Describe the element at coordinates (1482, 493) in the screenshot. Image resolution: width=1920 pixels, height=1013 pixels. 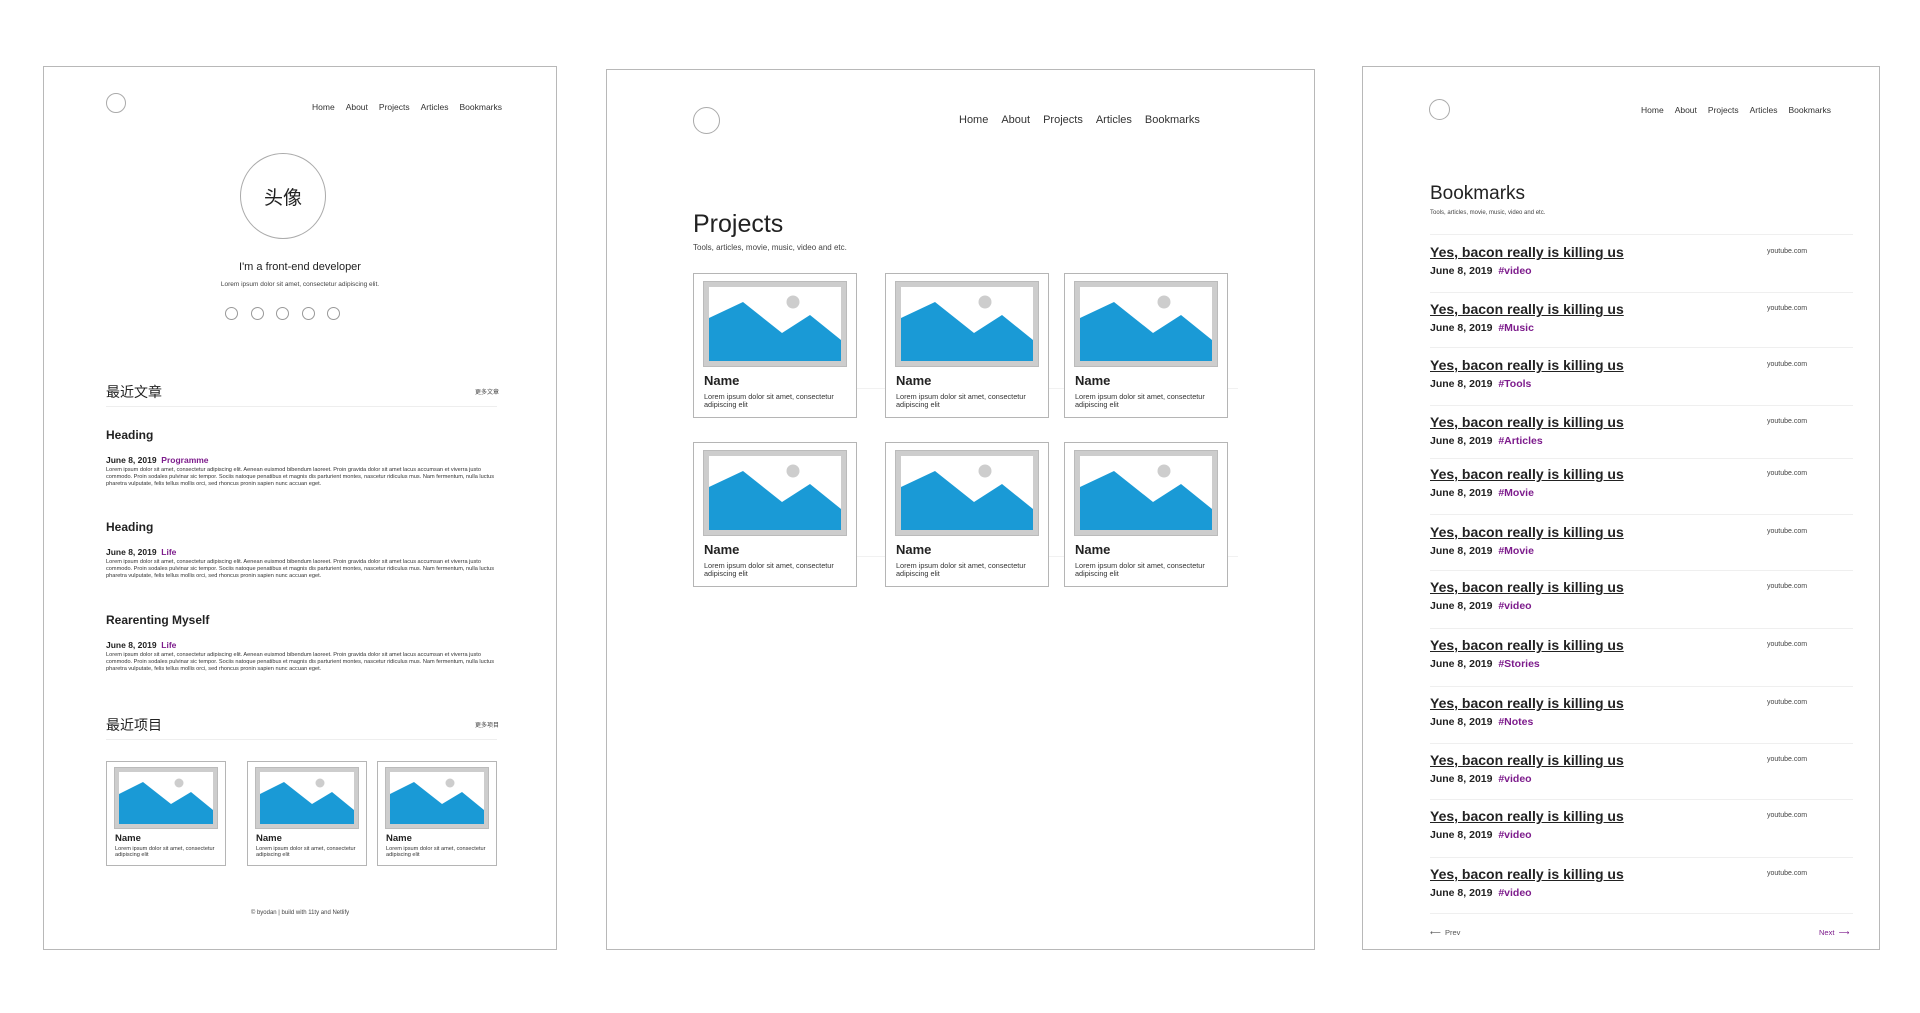
I see `bookmark-meta: June 8, 2019 #Movie` at that location.